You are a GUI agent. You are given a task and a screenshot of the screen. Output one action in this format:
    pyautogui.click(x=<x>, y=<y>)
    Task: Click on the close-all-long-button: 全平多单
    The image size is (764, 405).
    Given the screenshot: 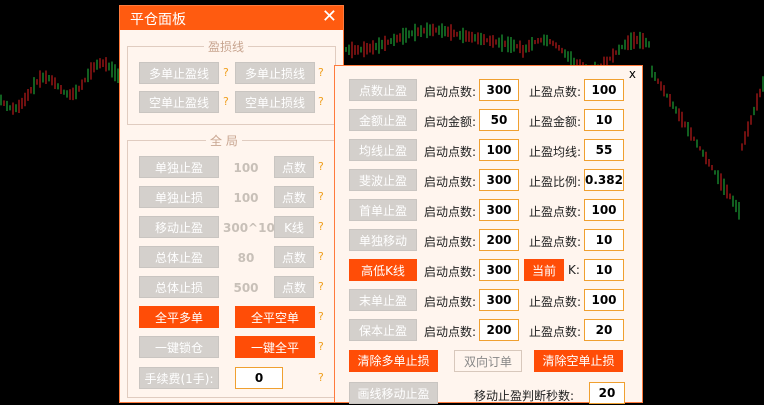 What is the action you would take?
    pyautogui.click(x=179, y=317)
    